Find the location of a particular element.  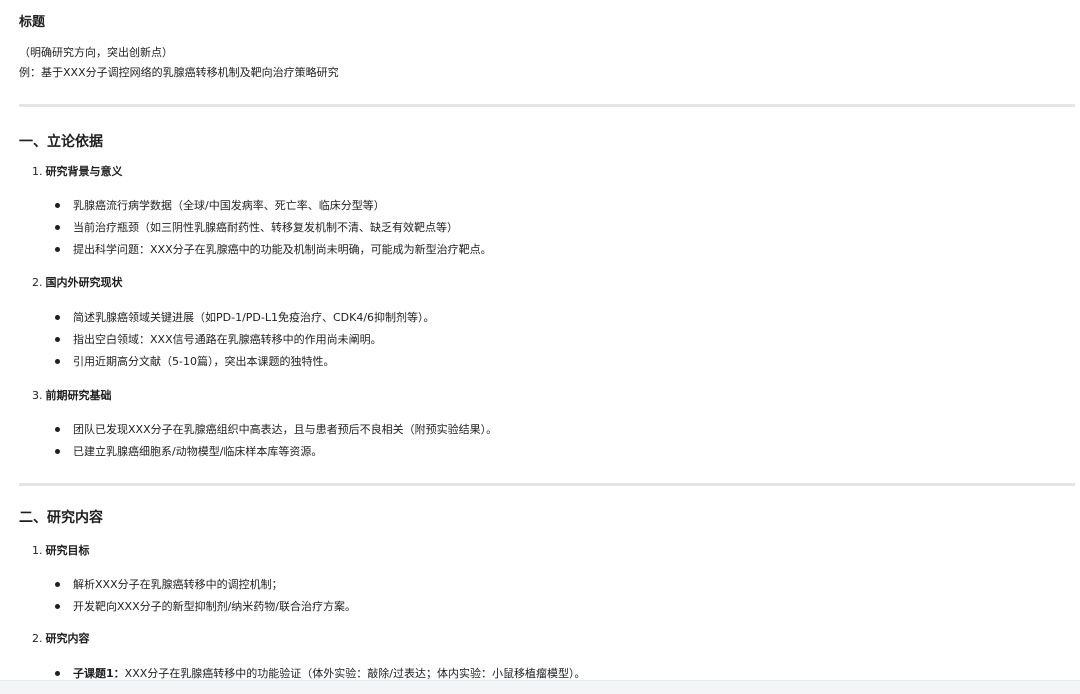

list-item-text: 团队已发现XXX分子在乳腺癌组织中高表达，且与患者预后不良相关（附预实验结果）。 is located at coordinates (285, 429).